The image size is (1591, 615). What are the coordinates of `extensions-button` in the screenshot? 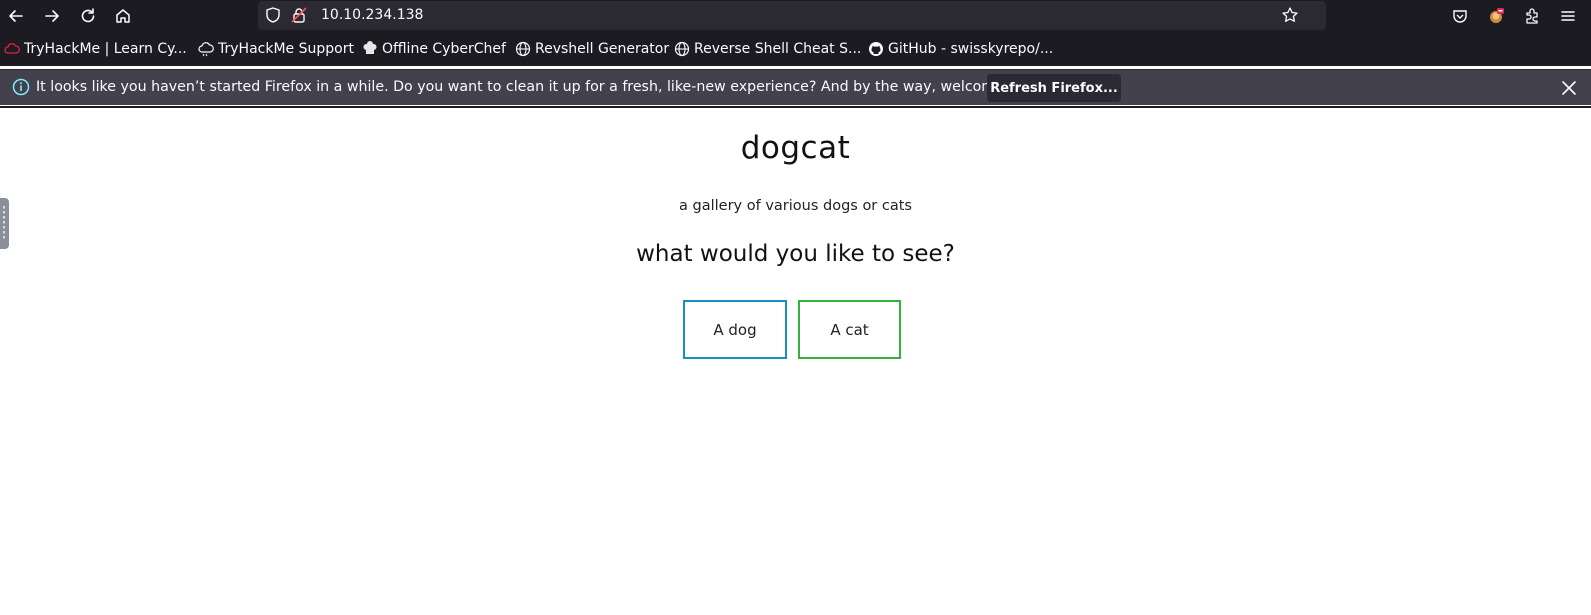 It's located at (1532, 16).